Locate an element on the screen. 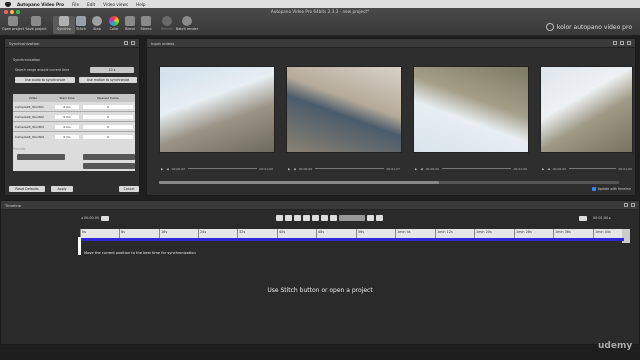  menu-help: Help is located at coordinates (141, 4).